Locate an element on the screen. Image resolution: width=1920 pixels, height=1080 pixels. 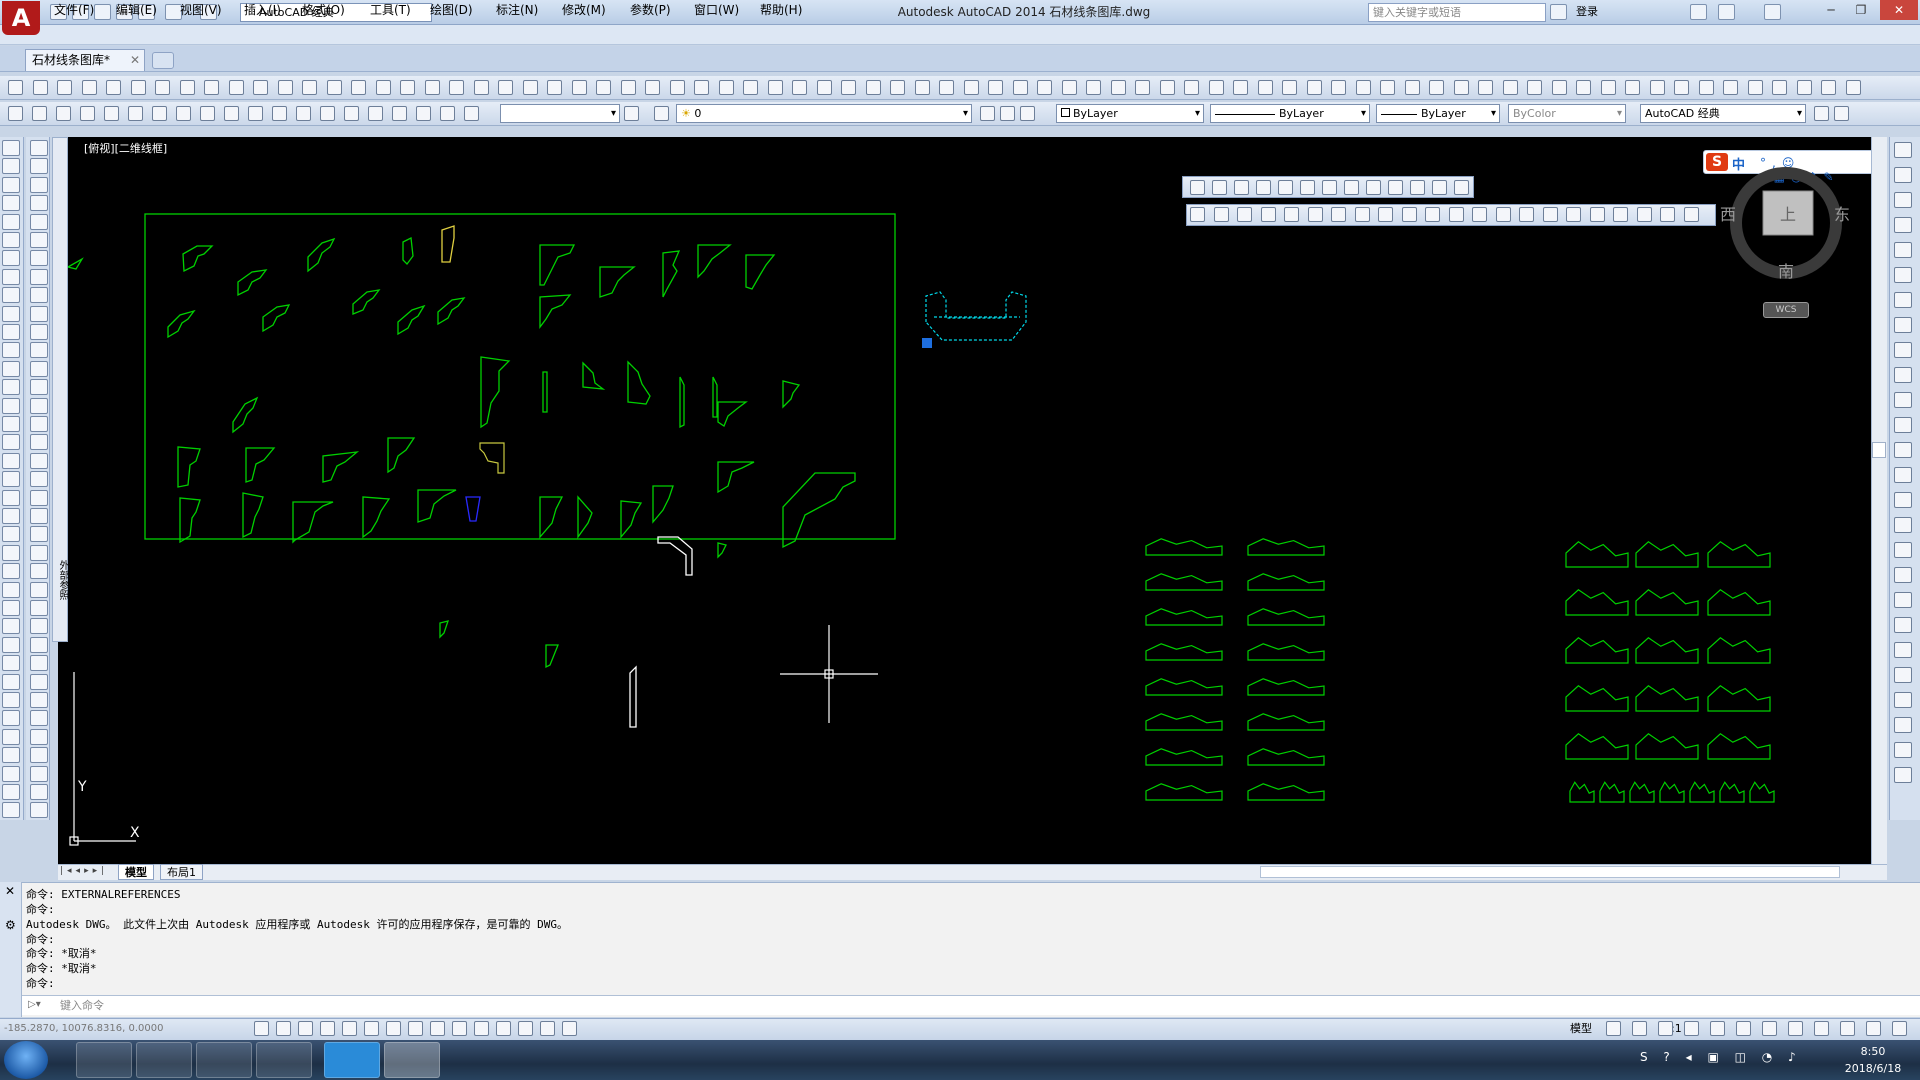
layer-dropdown: ☀ 0 is located at coordinates (824, 113).